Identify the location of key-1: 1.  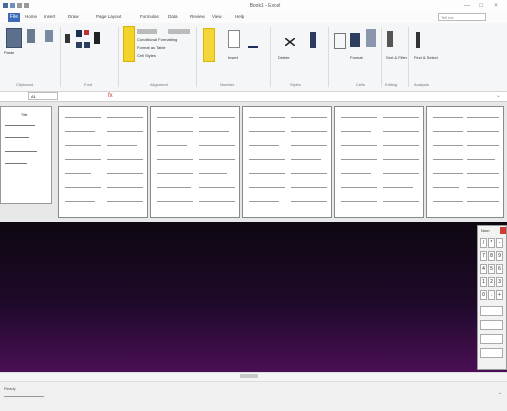
(483, 282).